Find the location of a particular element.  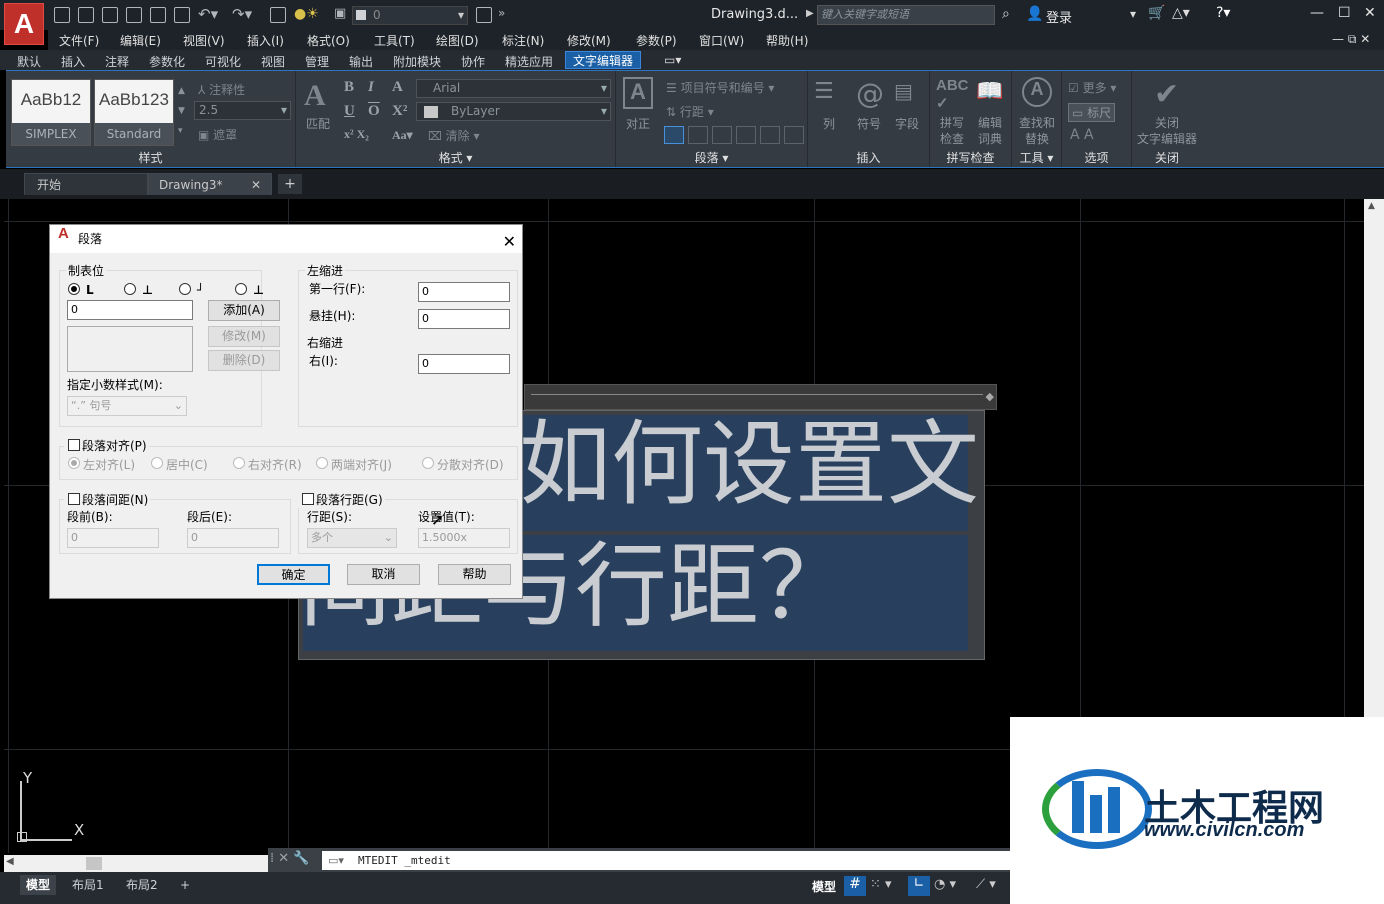

binoculars-icon: ⌕ is located at coordinates (1006, 14).